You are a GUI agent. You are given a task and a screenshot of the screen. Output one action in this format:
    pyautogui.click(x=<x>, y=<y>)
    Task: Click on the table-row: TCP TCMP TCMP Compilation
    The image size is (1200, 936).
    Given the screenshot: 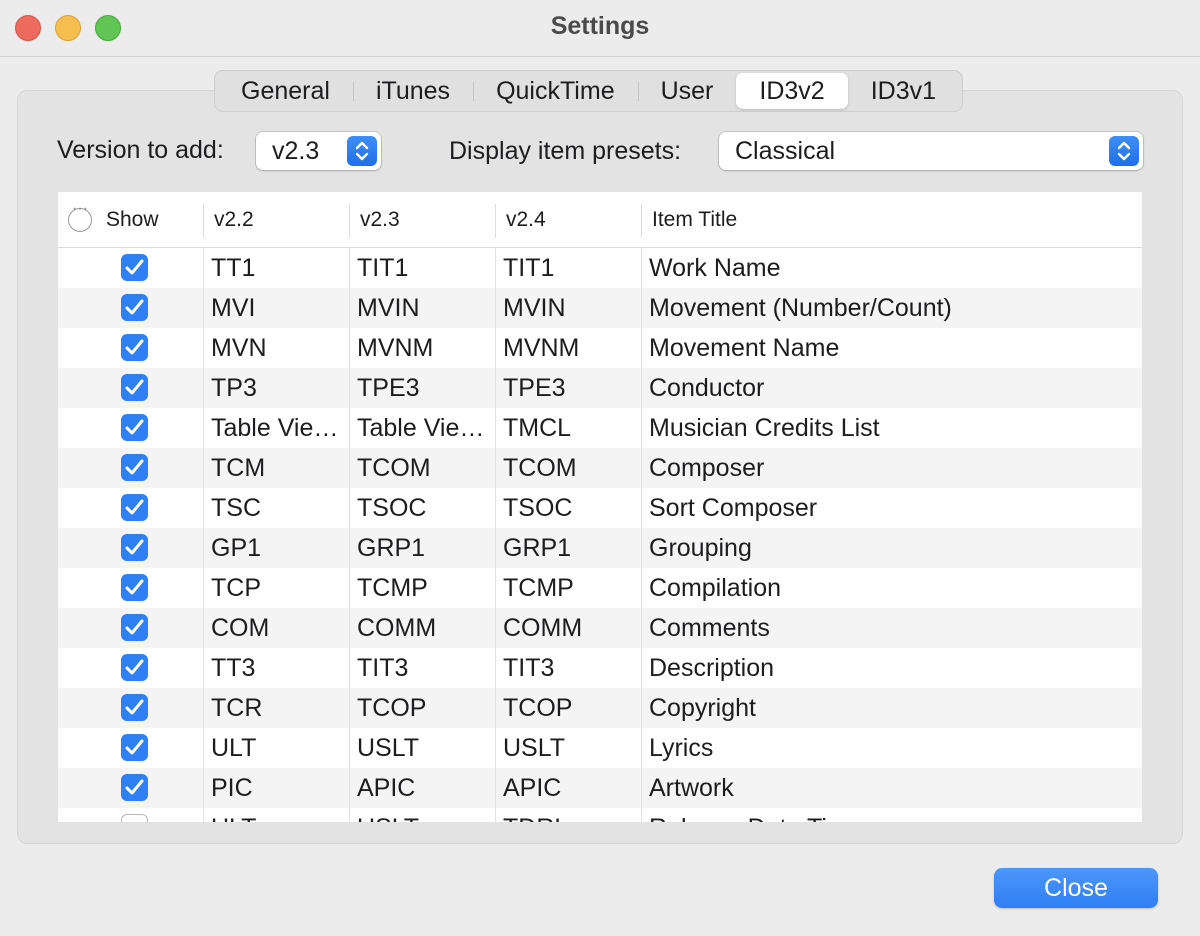 What is the action you would take?
    pyautogui.click(x=600, y=588)
    